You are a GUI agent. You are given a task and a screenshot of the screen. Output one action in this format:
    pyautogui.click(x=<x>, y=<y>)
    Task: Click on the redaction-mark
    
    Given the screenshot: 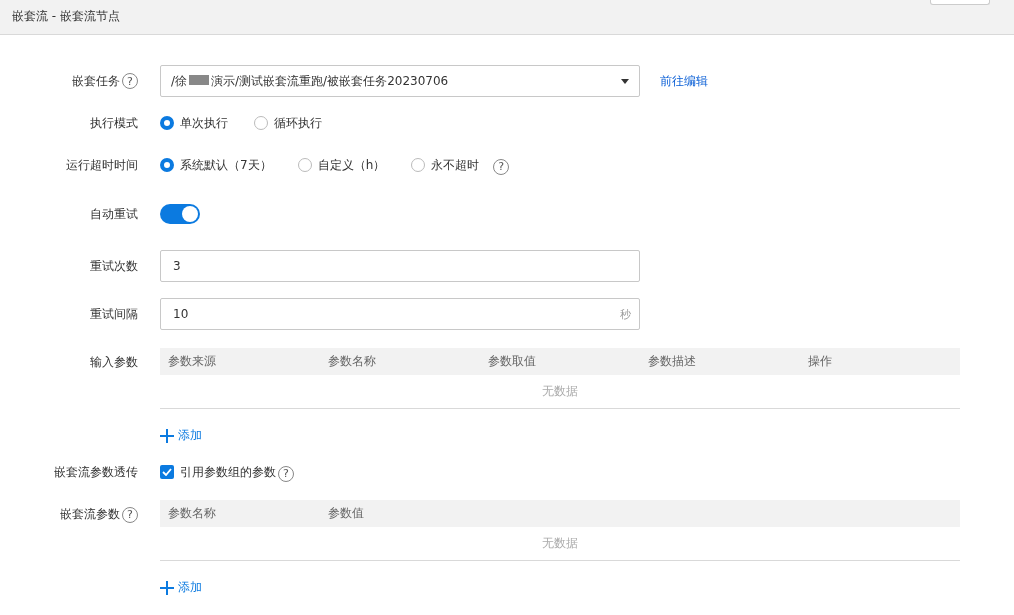 What is the action you would take?
    pyautogui.click(x=199, y=79)
    